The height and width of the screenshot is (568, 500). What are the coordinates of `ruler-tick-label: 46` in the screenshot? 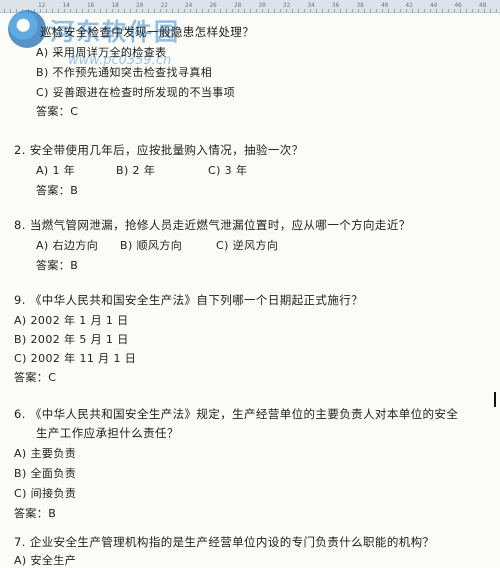 It's located at (458, 5).